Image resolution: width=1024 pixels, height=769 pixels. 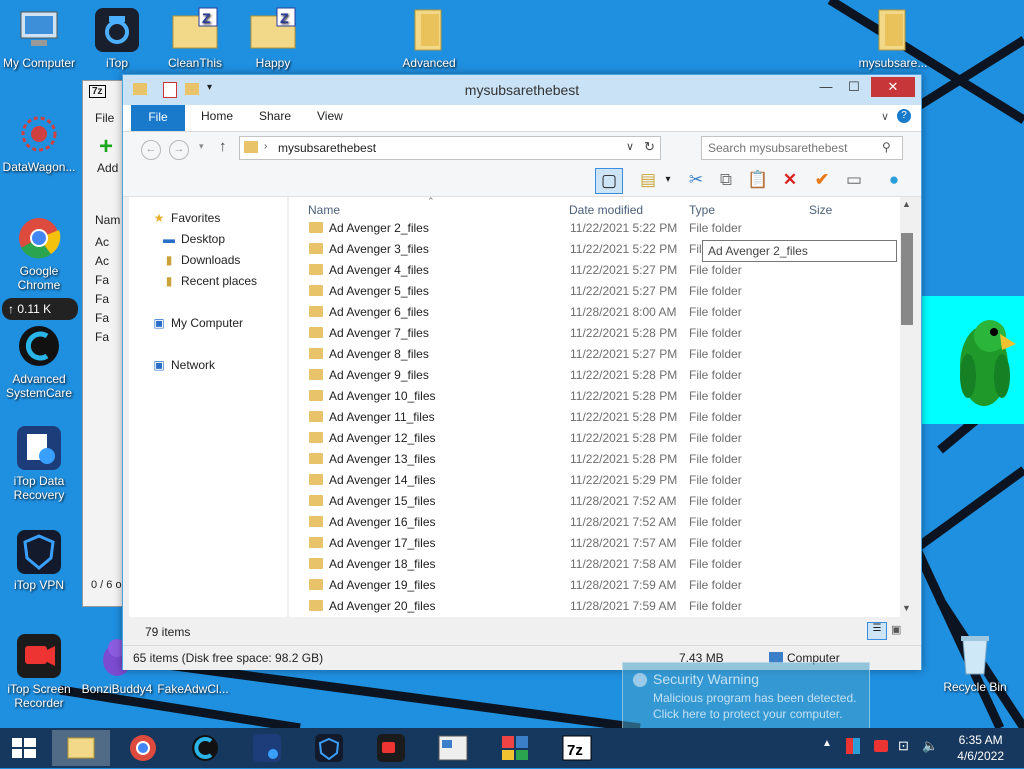 I want to click on taskbar-app-blocks, so click(x=515, y=748).